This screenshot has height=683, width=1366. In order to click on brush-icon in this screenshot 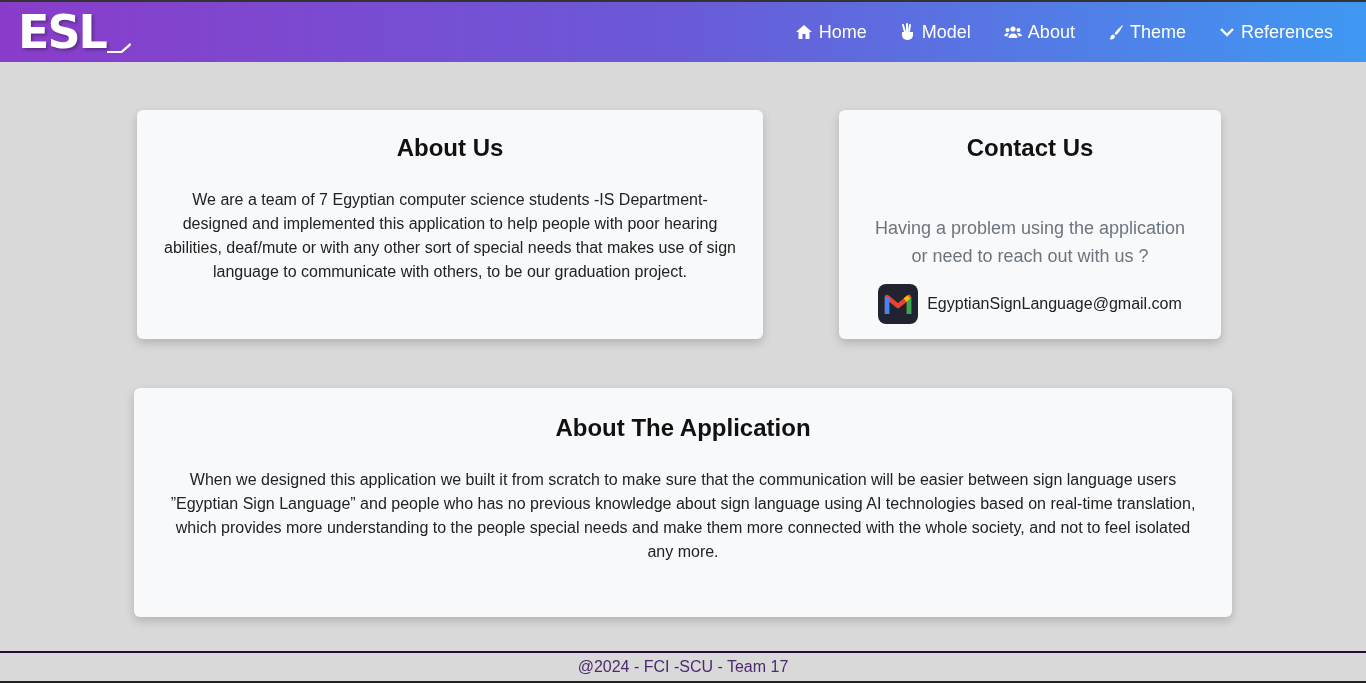, I will do `click(1115, 32)`.